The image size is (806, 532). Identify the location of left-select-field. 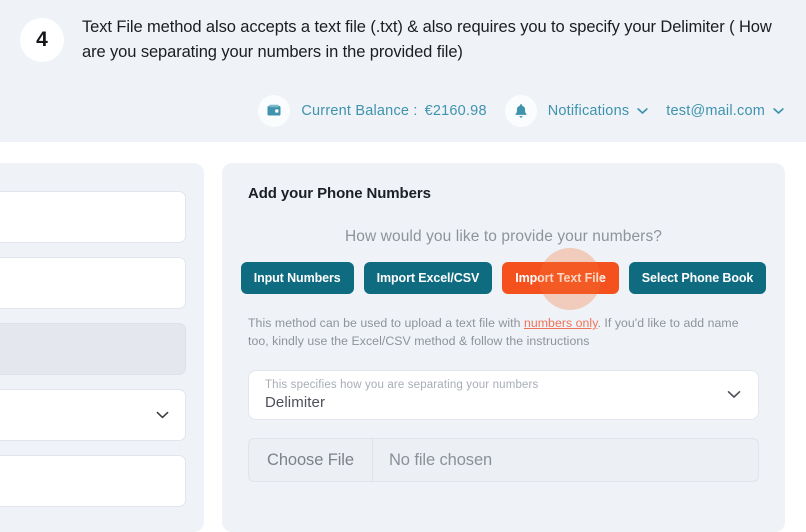
(93, 415).